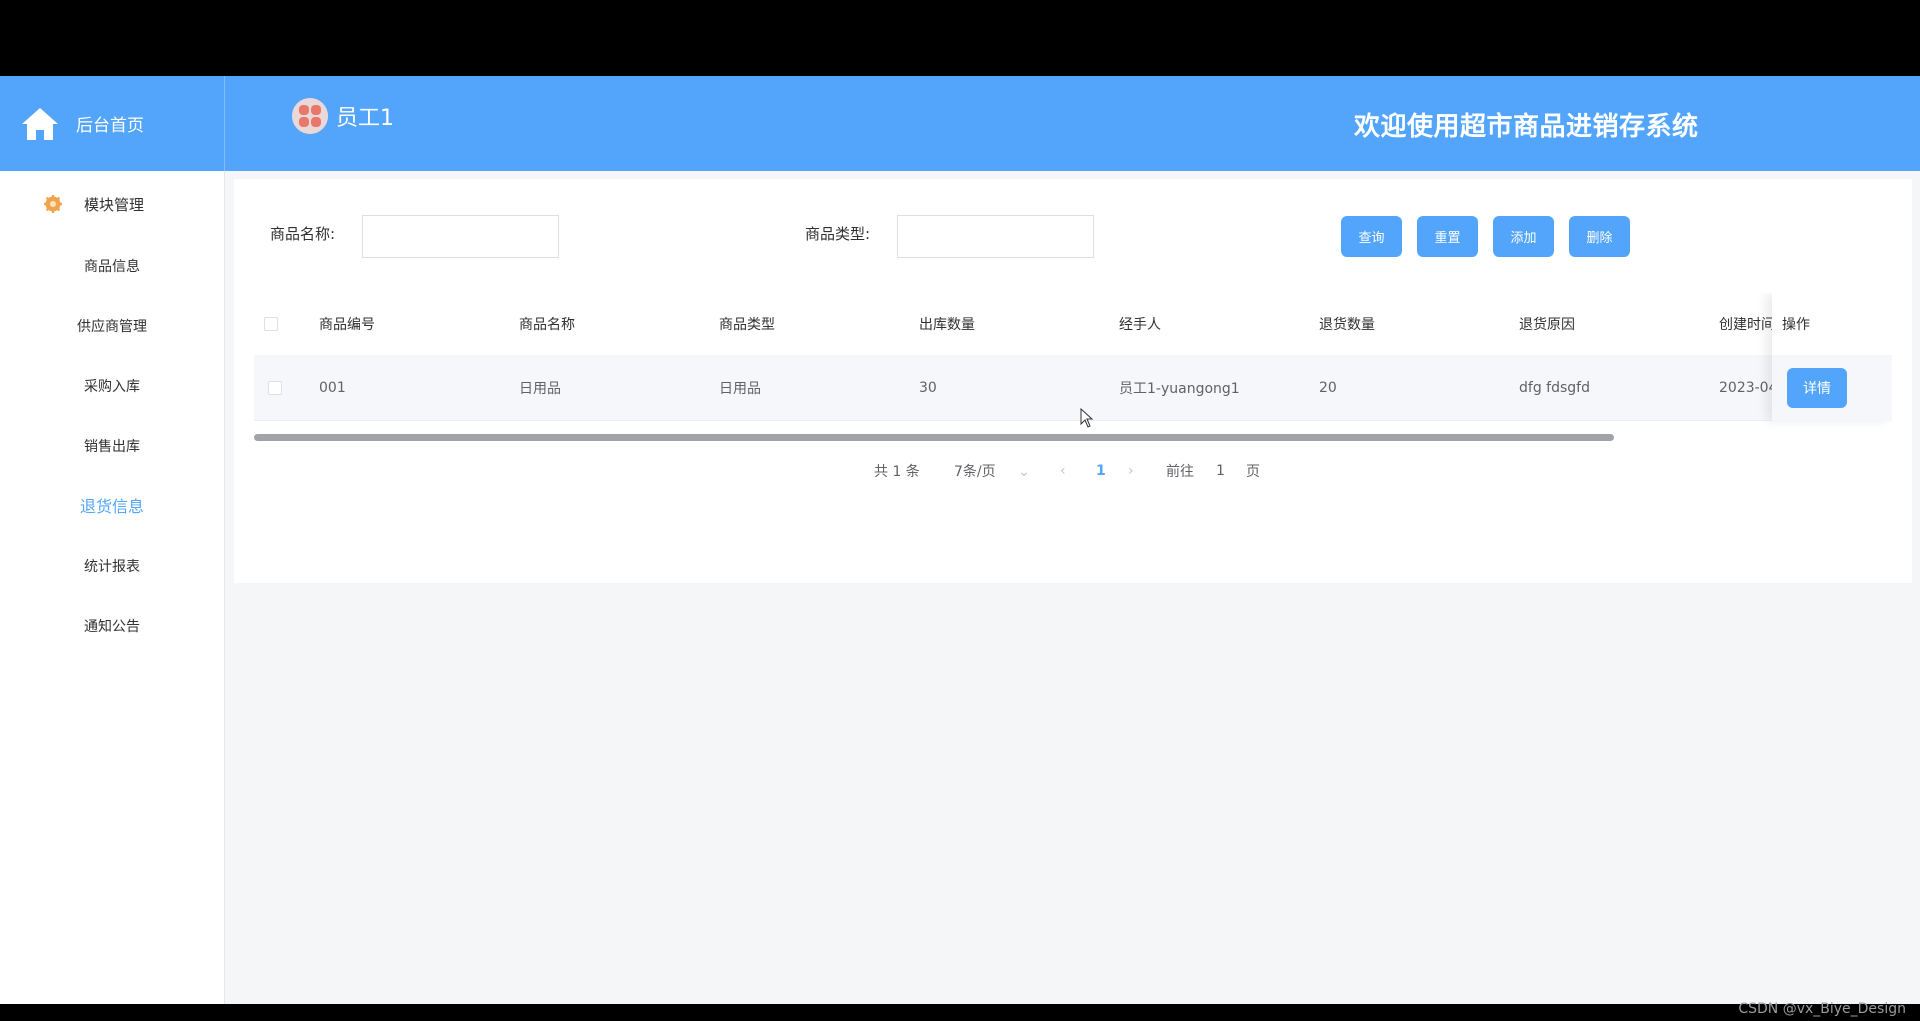  I want to click on welcome-title: 欢迎使用超市商品进销存系统, so click(1526, 127).